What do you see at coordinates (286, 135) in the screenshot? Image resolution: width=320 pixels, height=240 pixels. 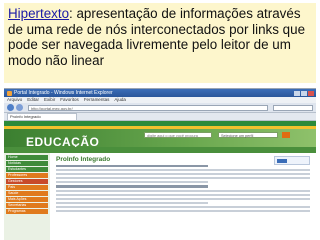 I see `search-go-button` at bounding box center [286, 135].